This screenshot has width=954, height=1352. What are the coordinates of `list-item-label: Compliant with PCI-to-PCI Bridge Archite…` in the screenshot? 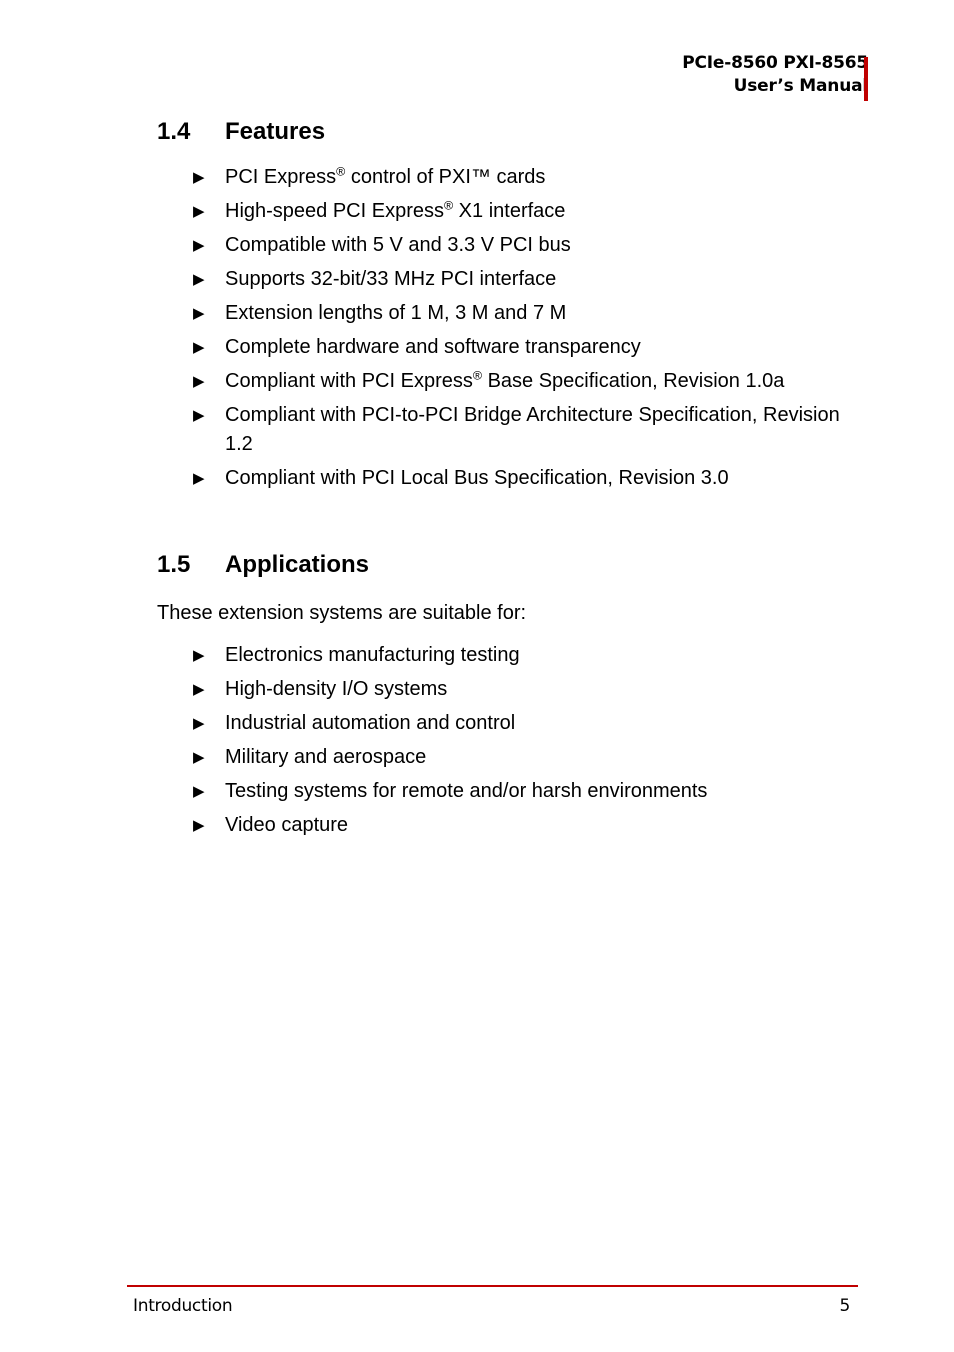 It's located at (532, 429).